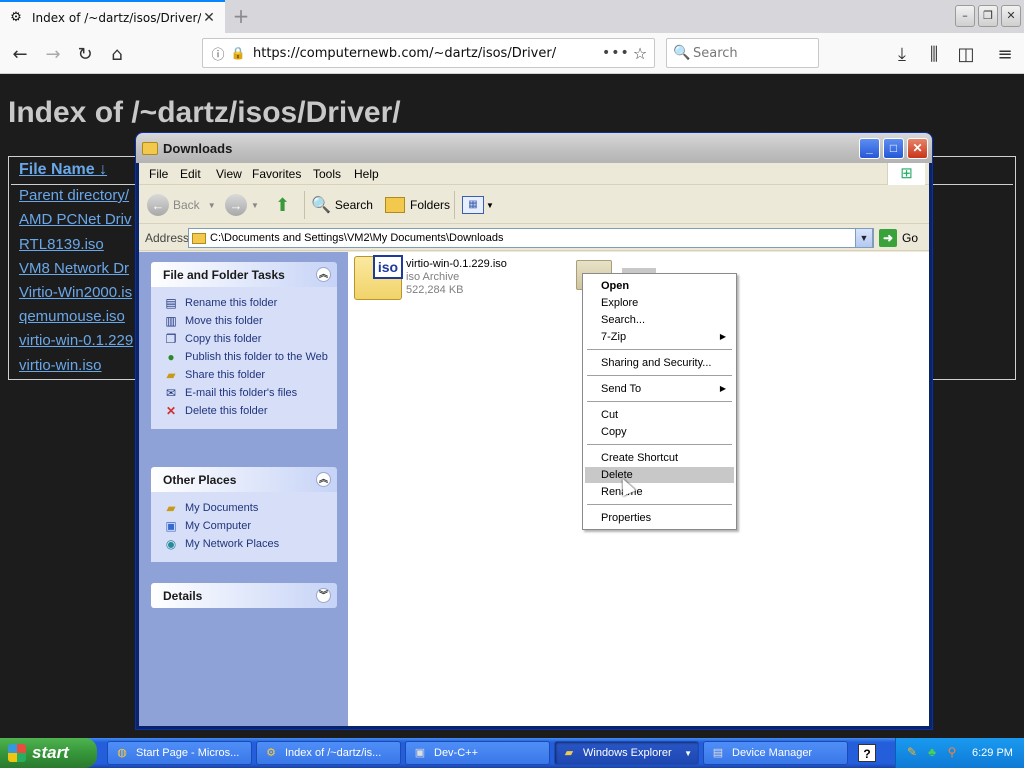  I want to click on sidebar-icon: ◫, so click(966, 54).